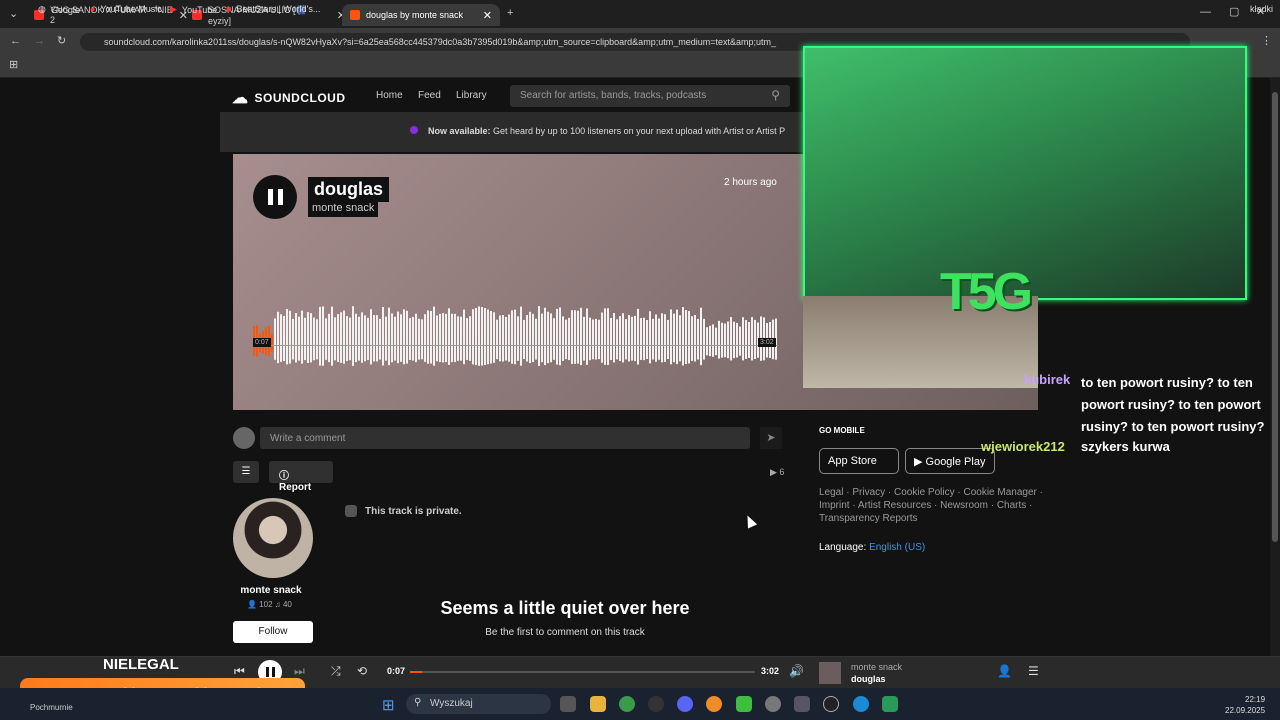 The height and width of the screenshot is (720, 1280). What do you see at coordinates (568, 704) in the screenshot?
I see `task-view-icon` at bounding box center [568, 704].